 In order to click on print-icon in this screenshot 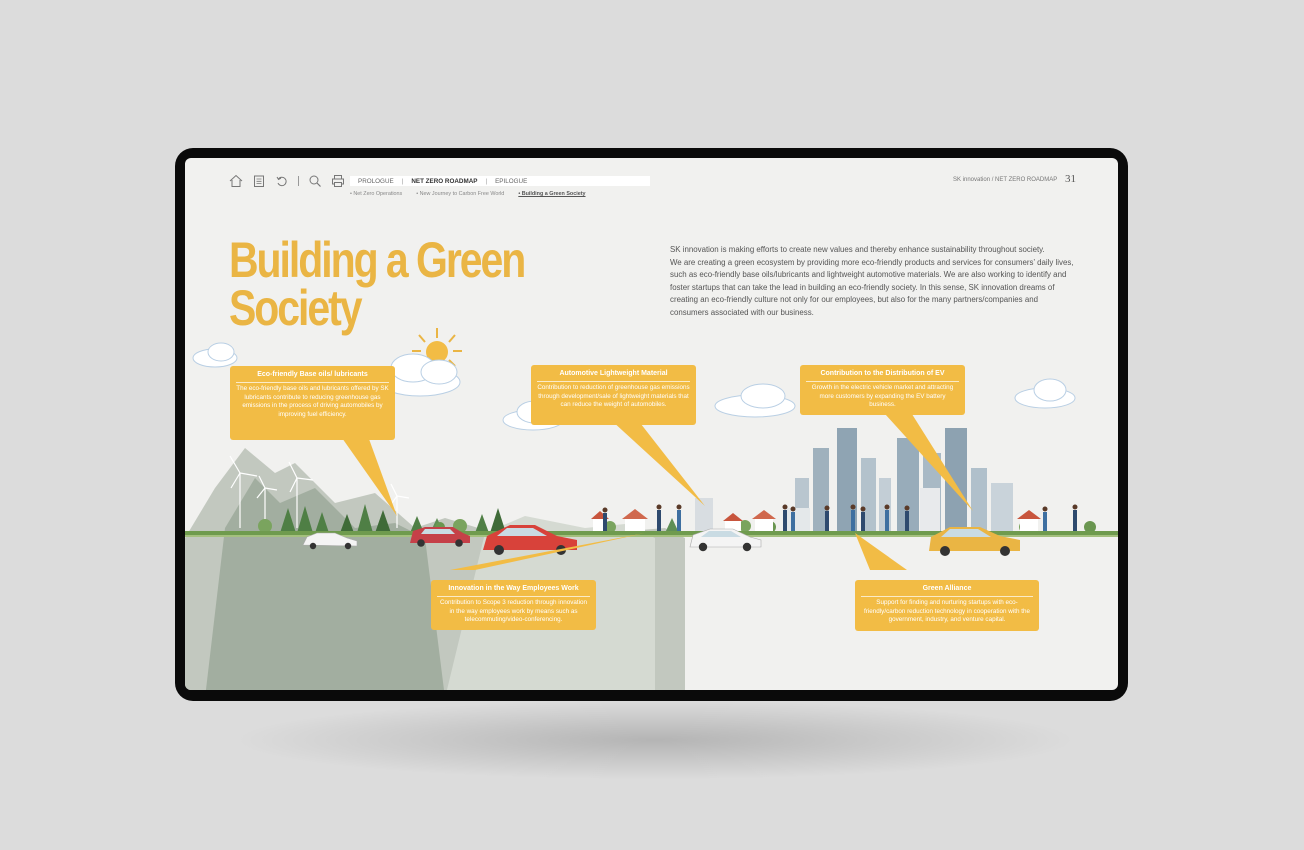, I will do `click(338, 181)`.